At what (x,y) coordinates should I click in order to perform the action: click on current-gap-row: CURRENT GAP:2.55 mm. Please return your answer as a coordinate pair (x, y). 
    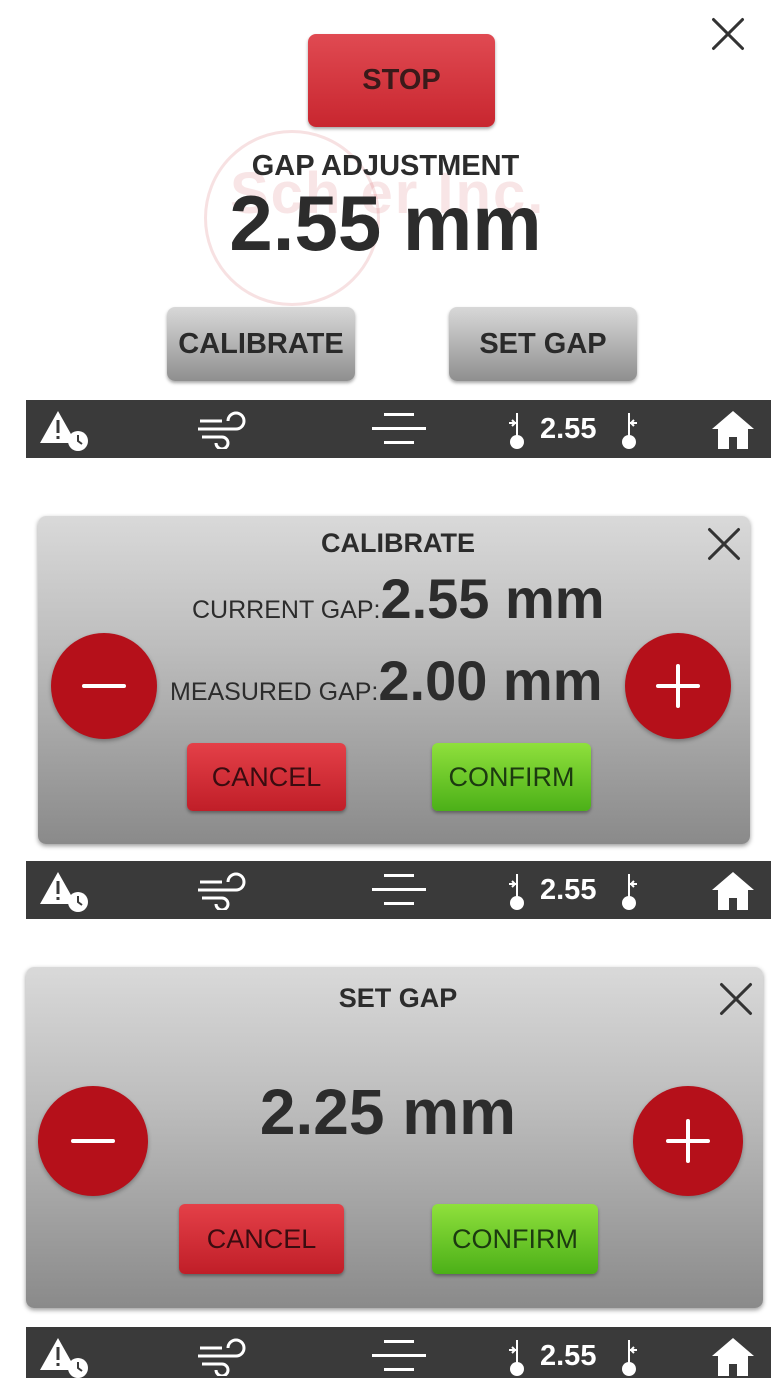
    Looking at the image, I should click on (398, 598).